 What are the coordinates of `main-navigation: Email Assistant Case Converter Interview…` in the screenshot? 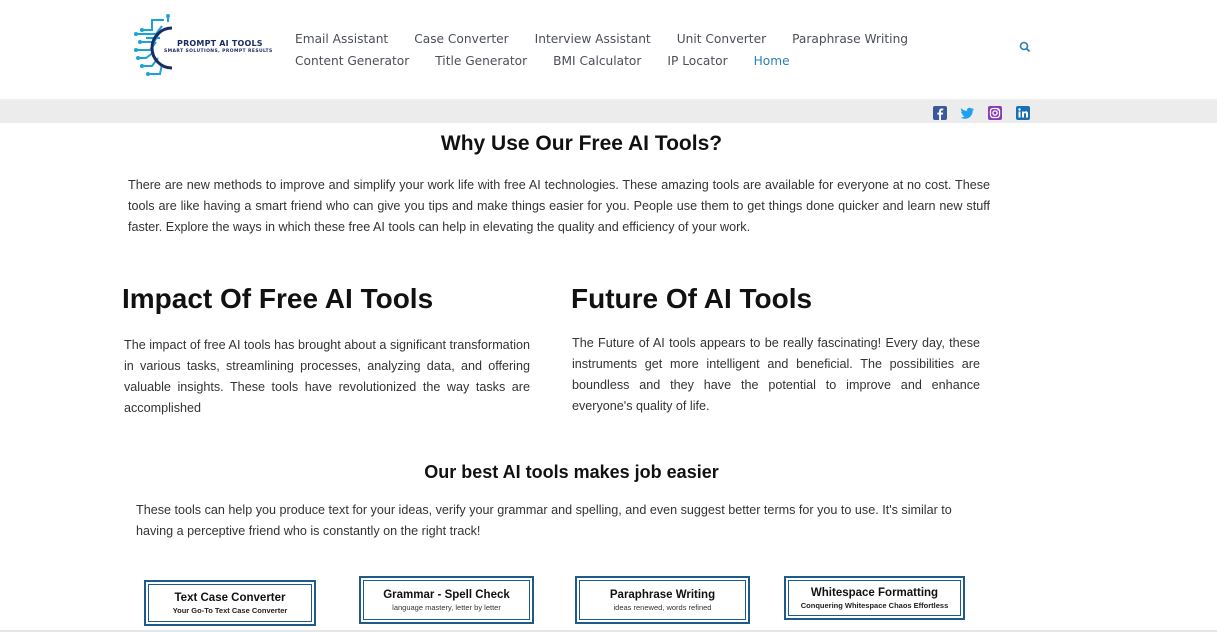 It's located at (615, 50).